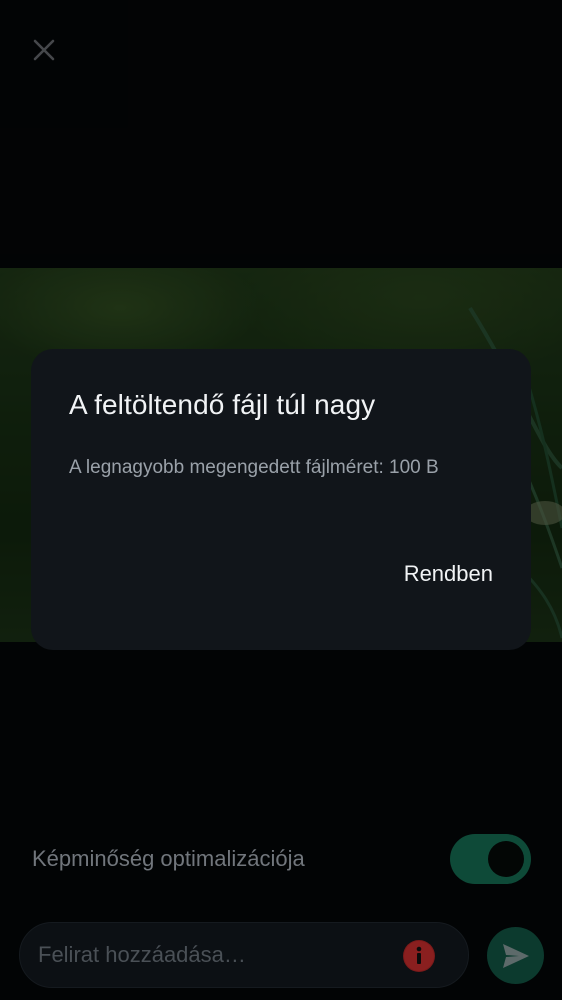  I want to click on caption-input, so click(218, 955).